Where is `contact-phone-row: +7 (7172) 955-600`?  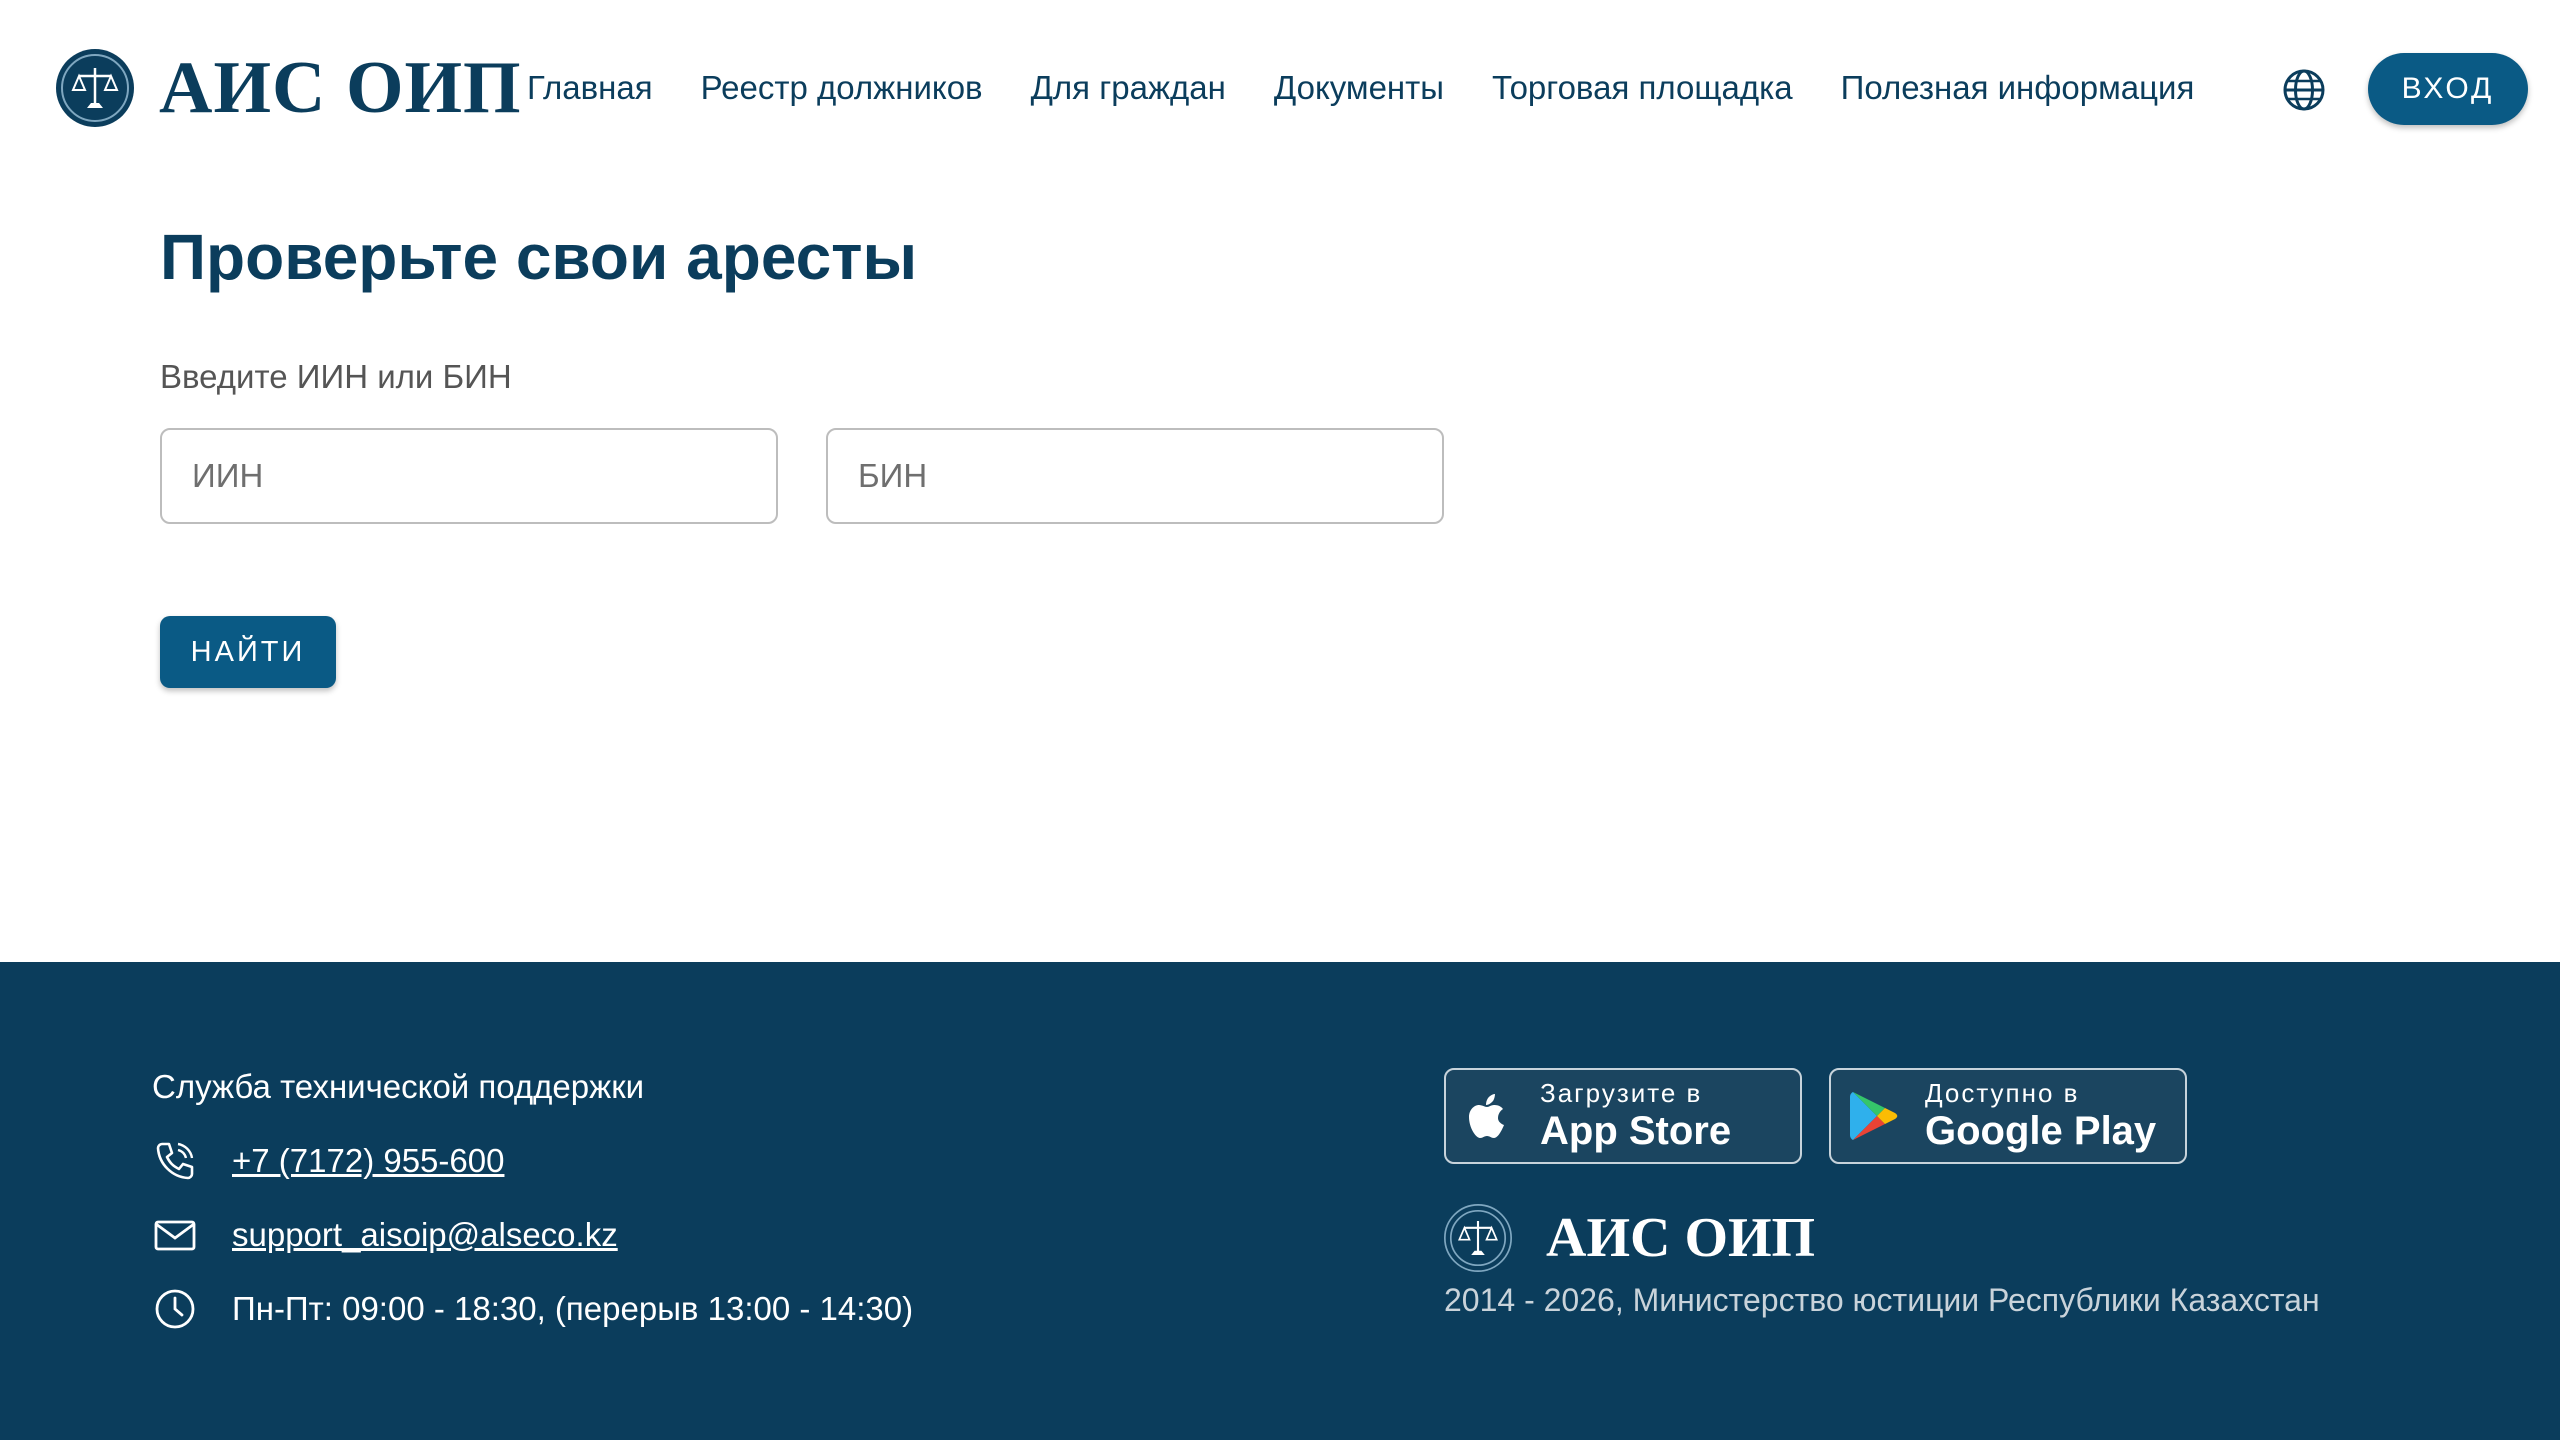
contact-phone-row: +7 (7172) 955-600 is located at coordinates (328, 1161).